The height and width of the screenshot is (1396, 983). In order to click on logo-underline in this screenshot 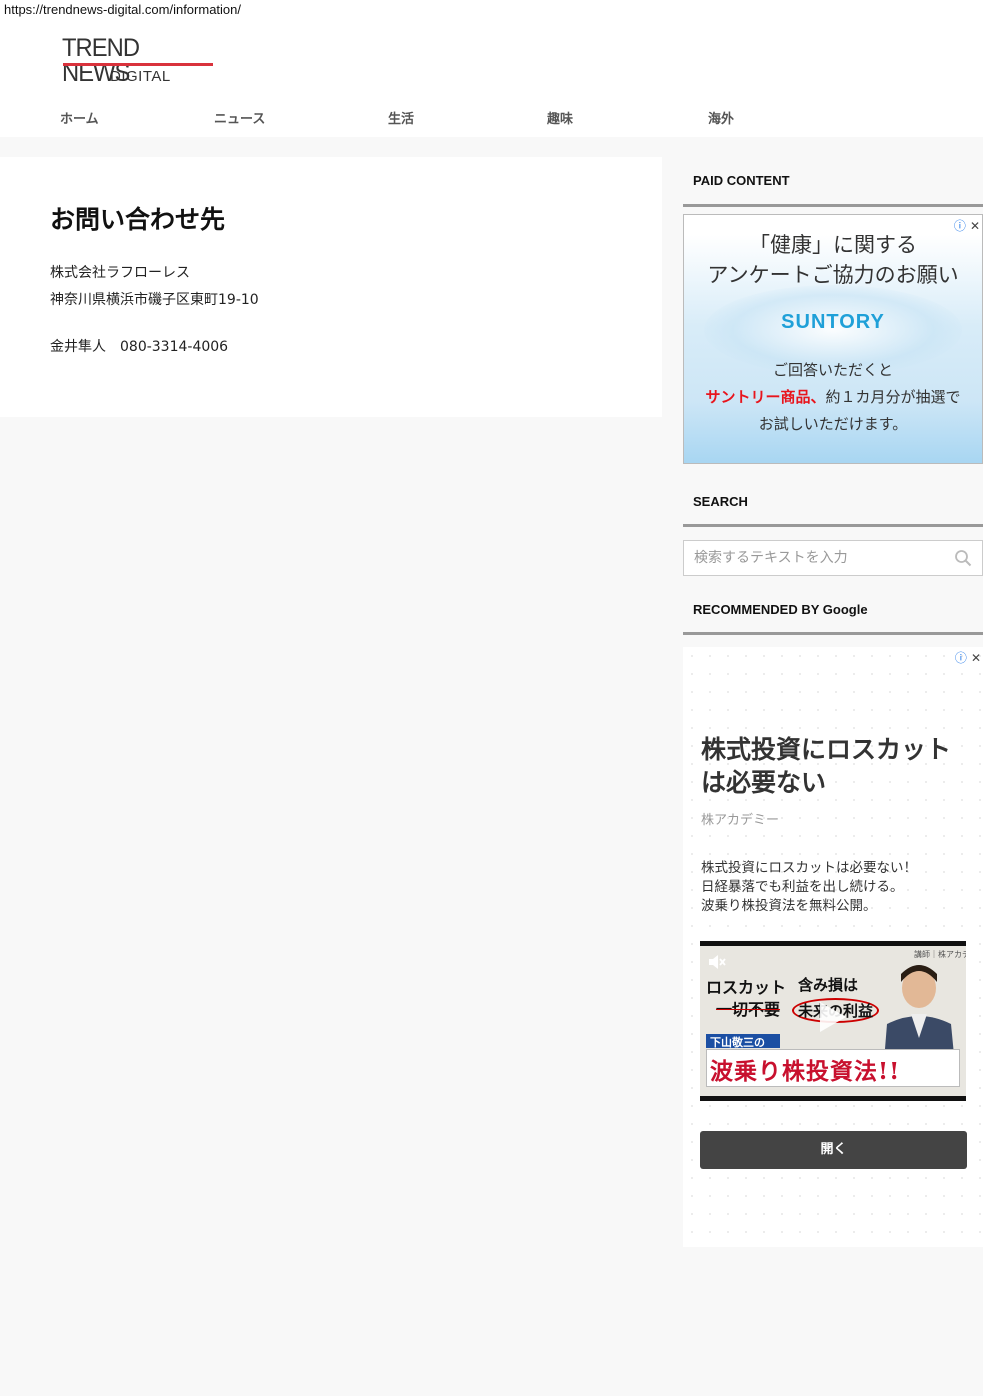, I will do `click(138, 64)`.